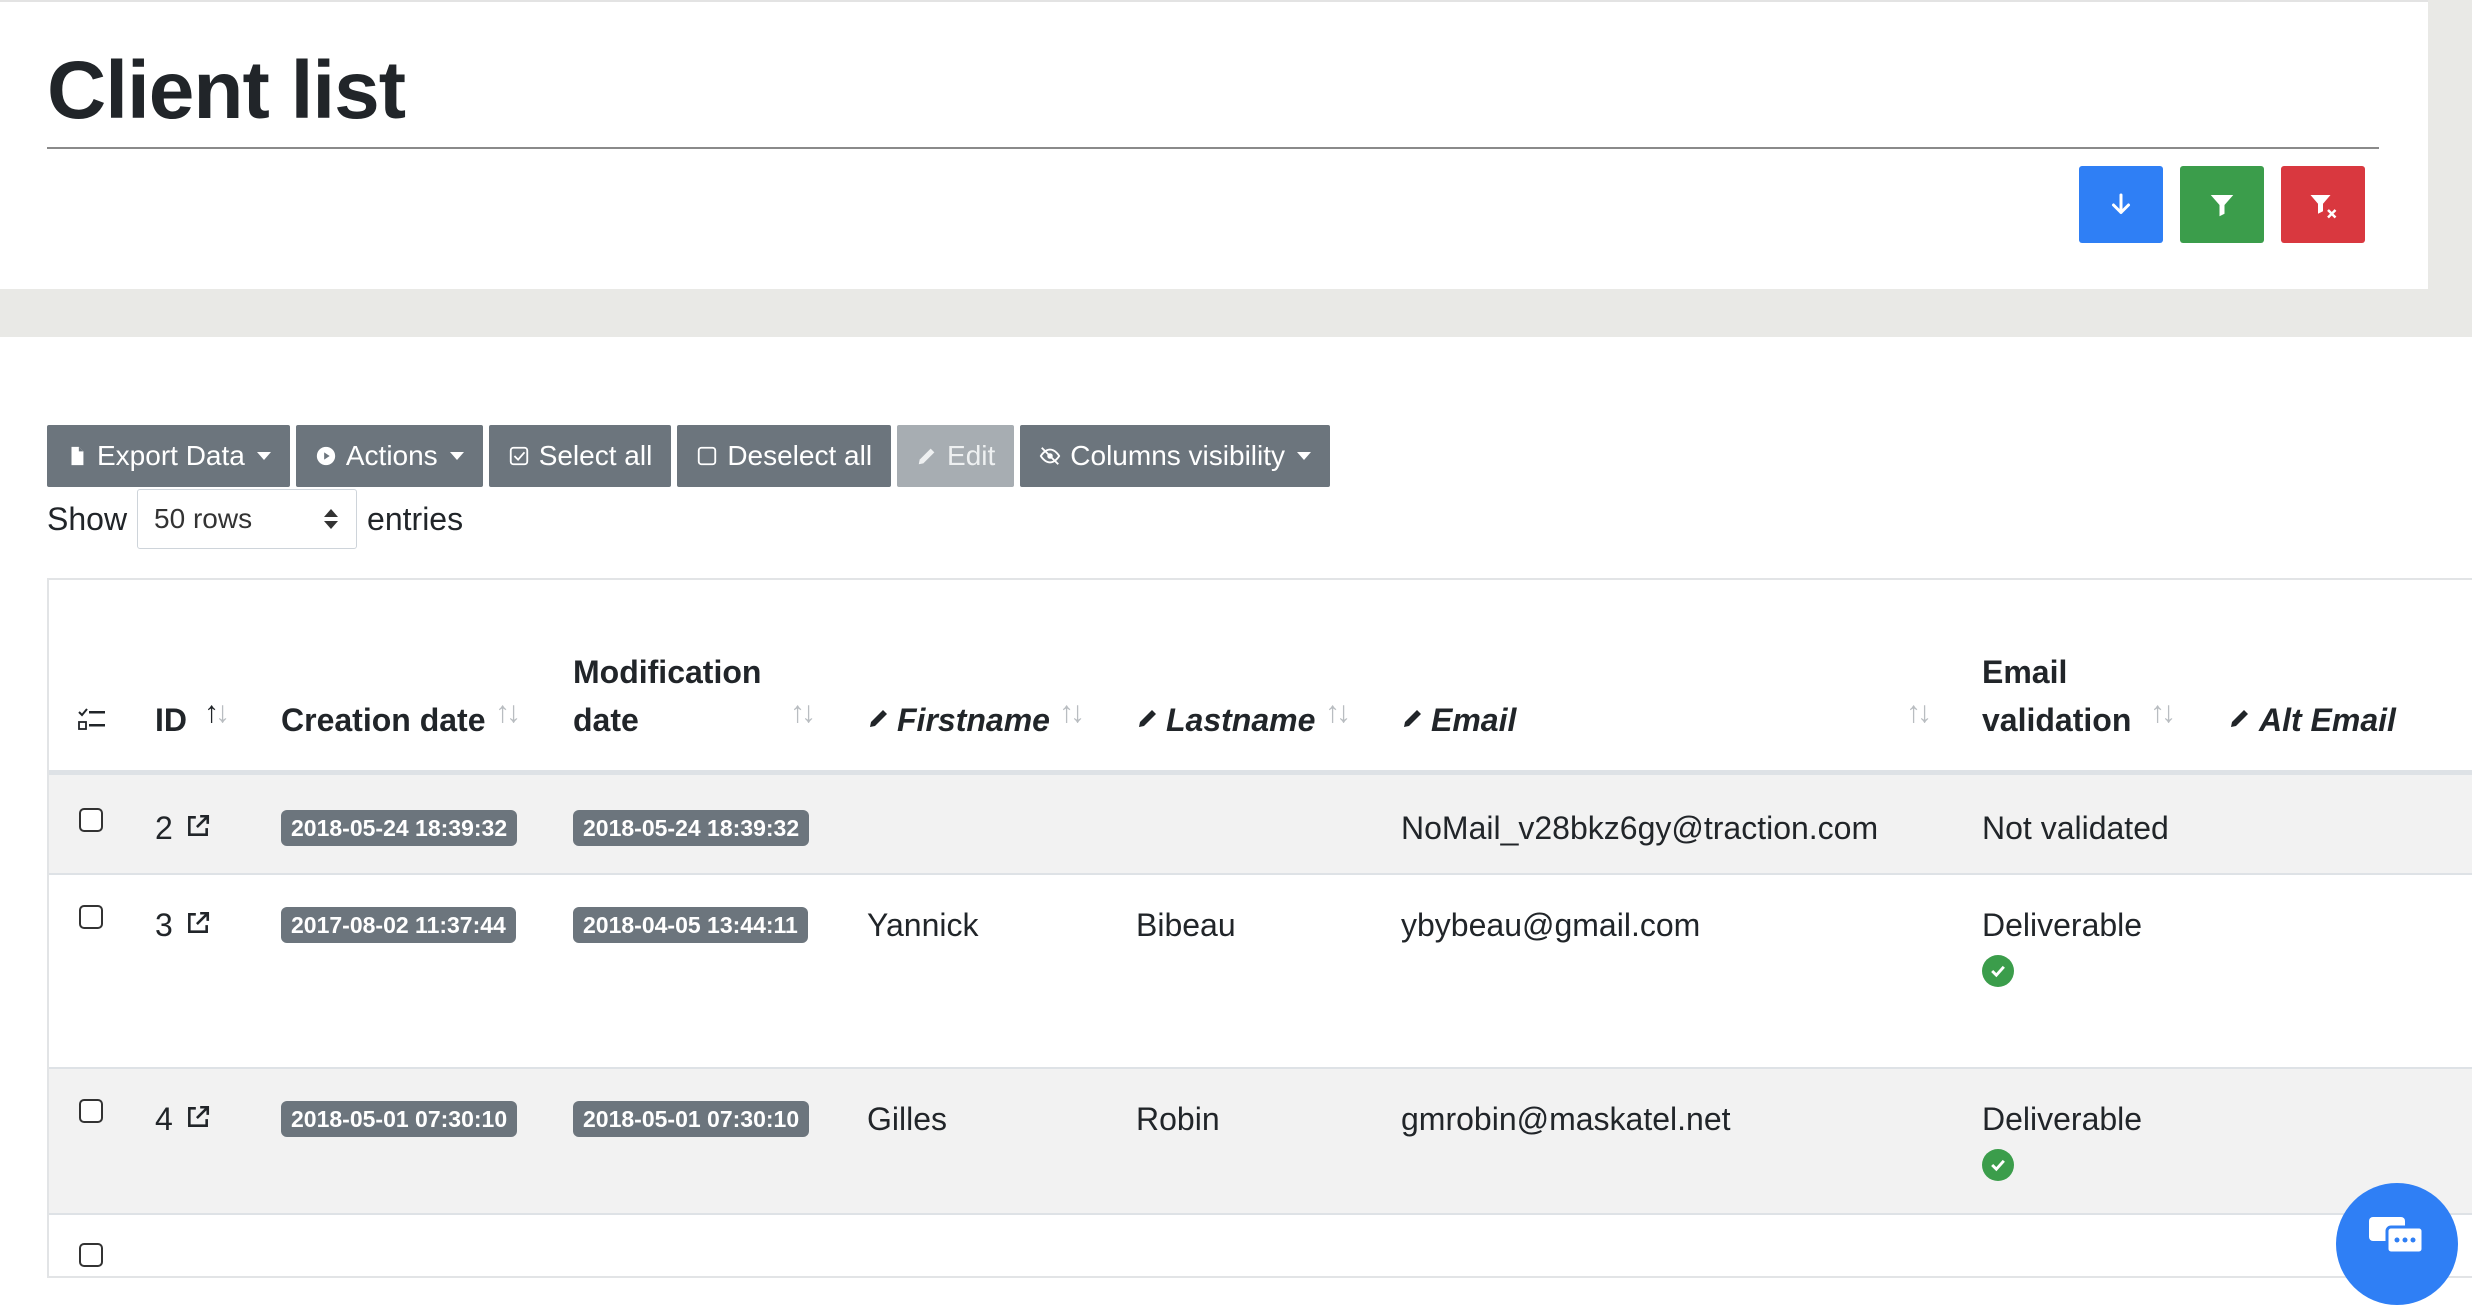 The width and height of the screenshot is (2472, 1305). I want to click on checkbox-empty-icon, so click(707, 456).